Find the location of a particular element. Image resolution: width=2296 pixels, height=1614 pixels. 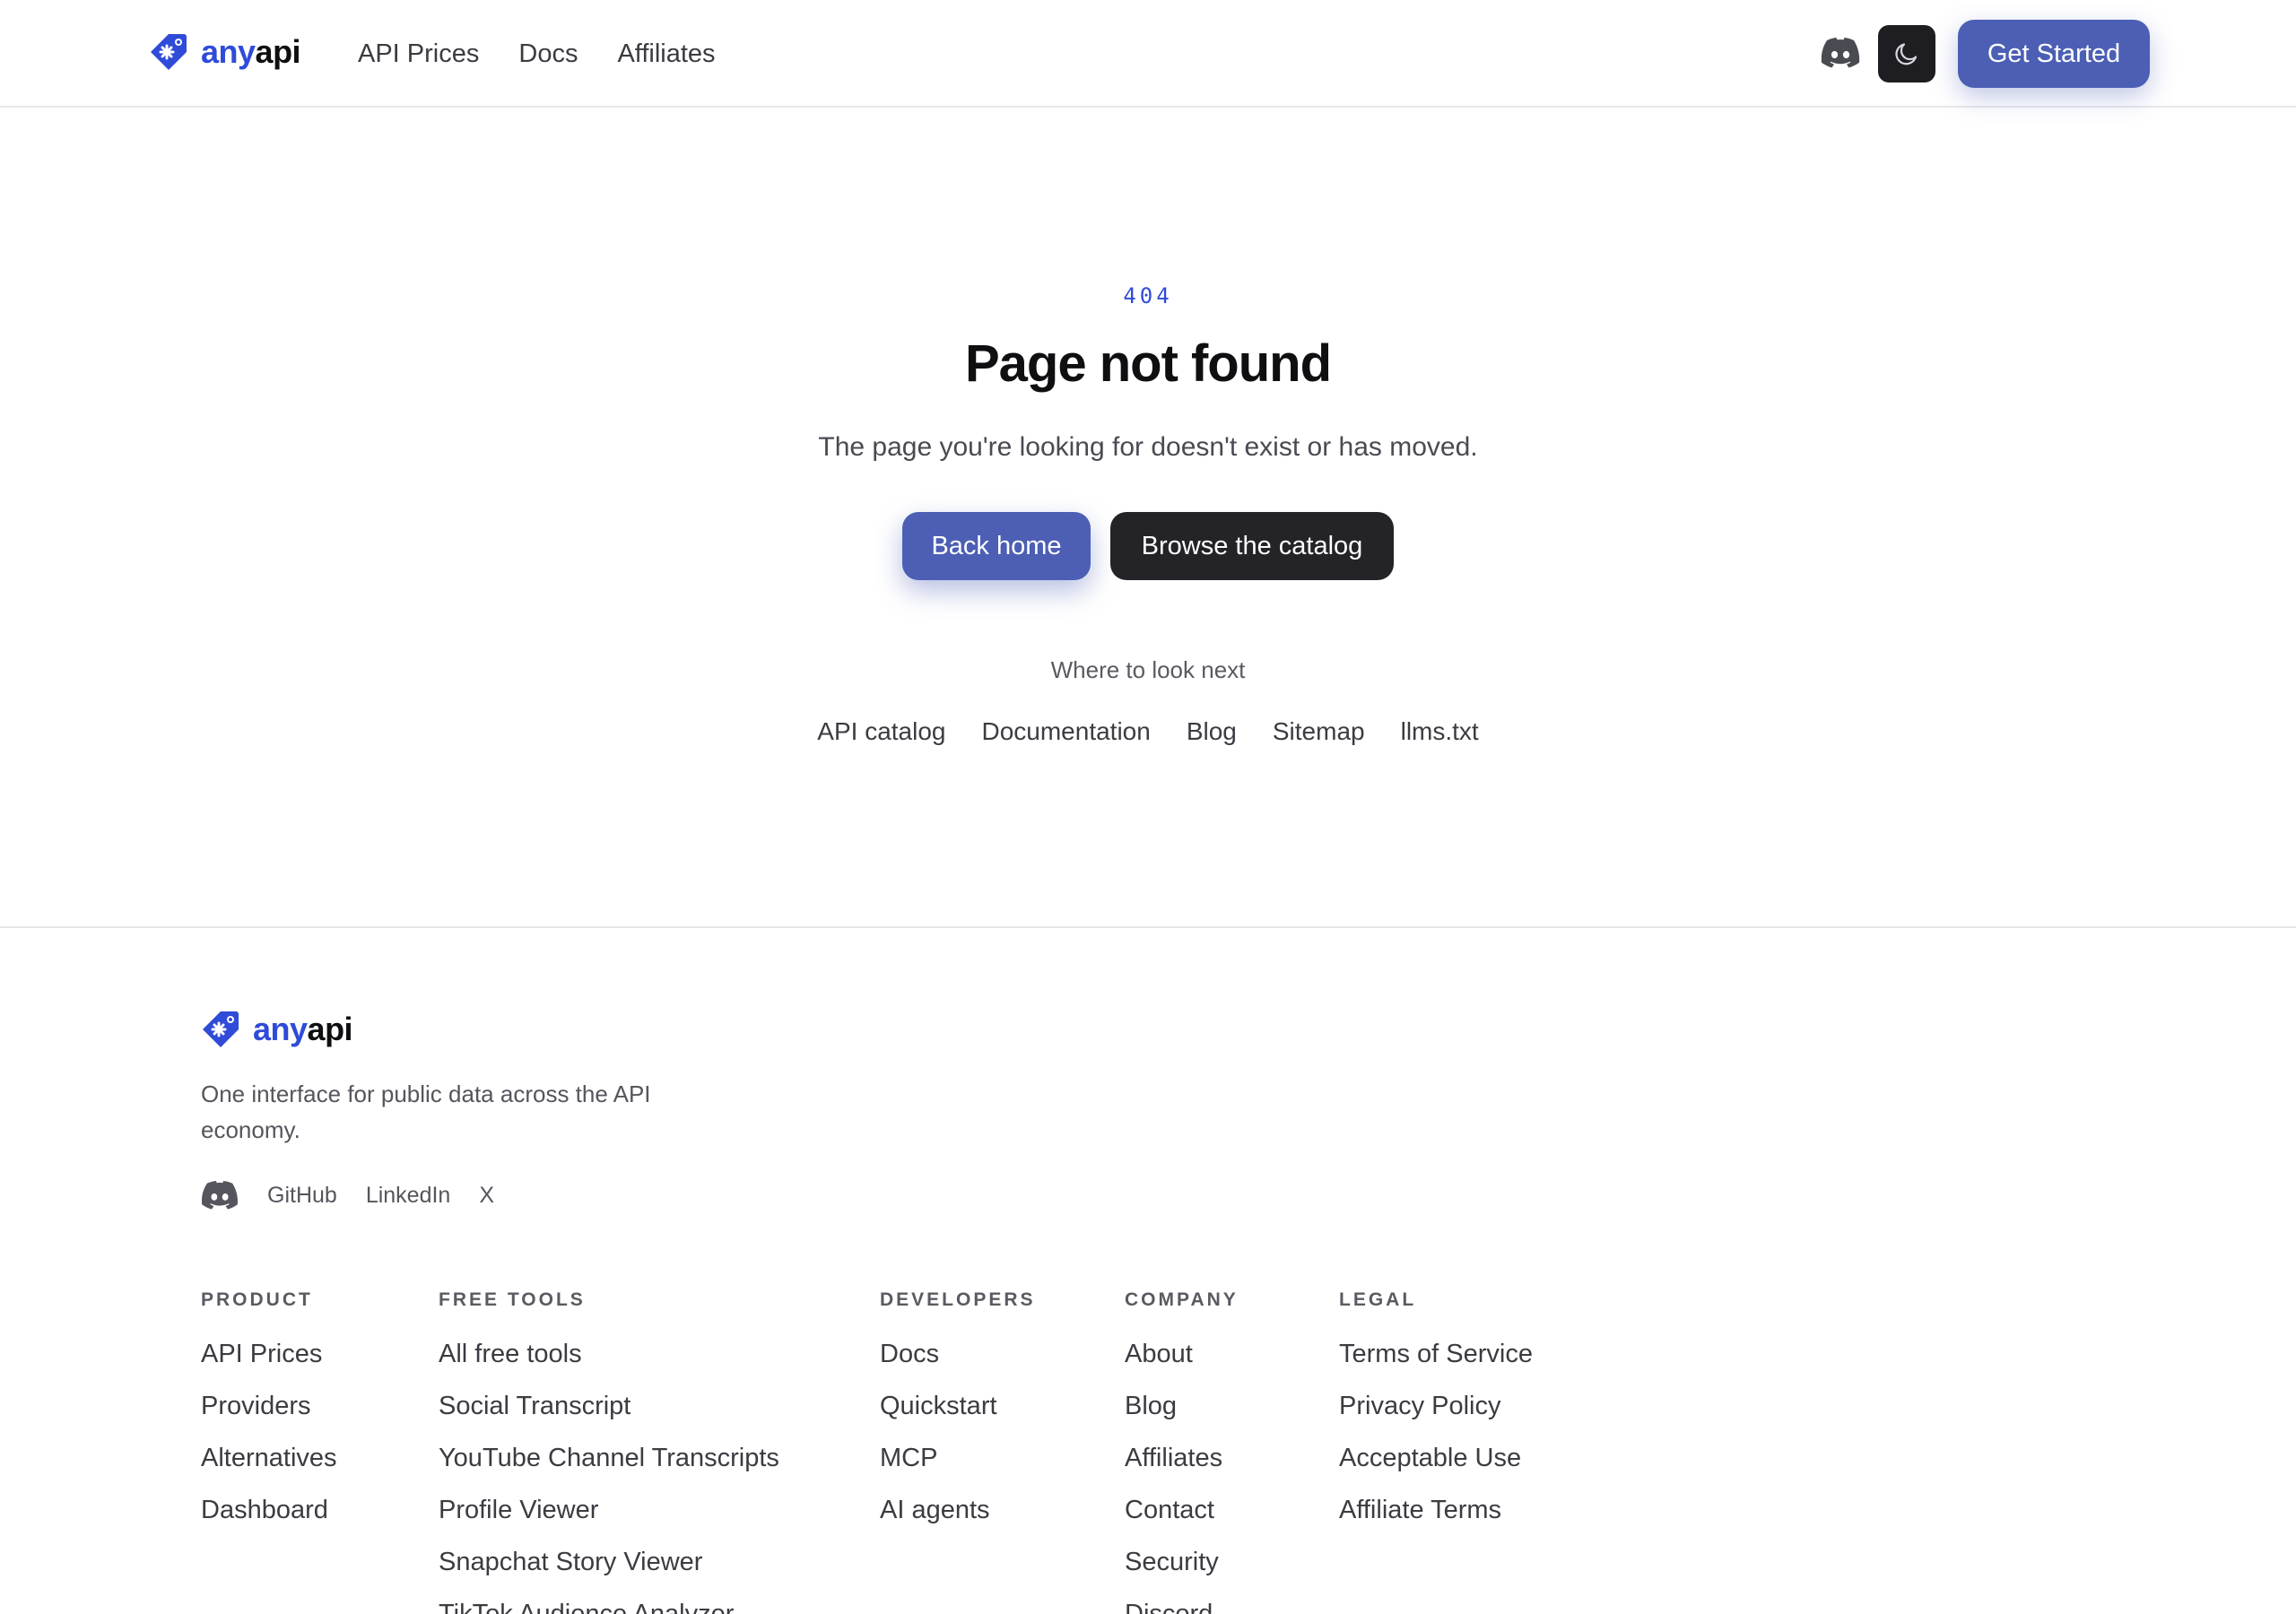

footer-link: About is located at coordinates (1182, 1364).